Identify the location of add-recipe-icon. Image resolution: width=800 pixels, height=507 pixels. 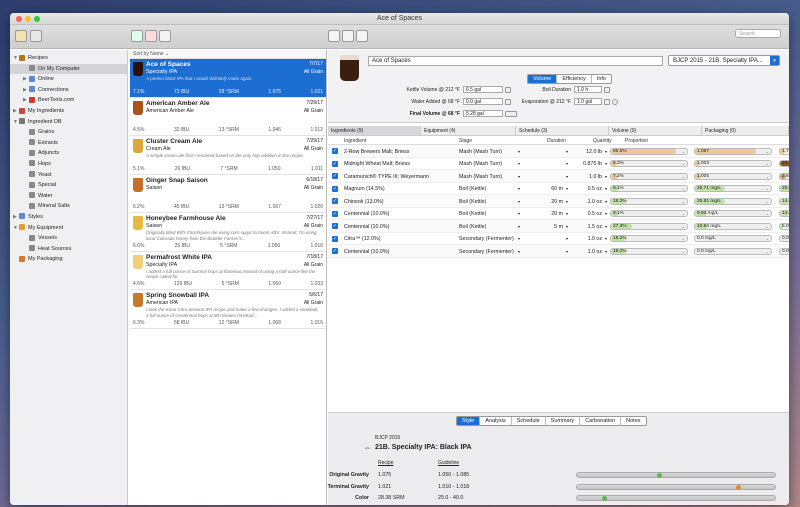
(137, 36).